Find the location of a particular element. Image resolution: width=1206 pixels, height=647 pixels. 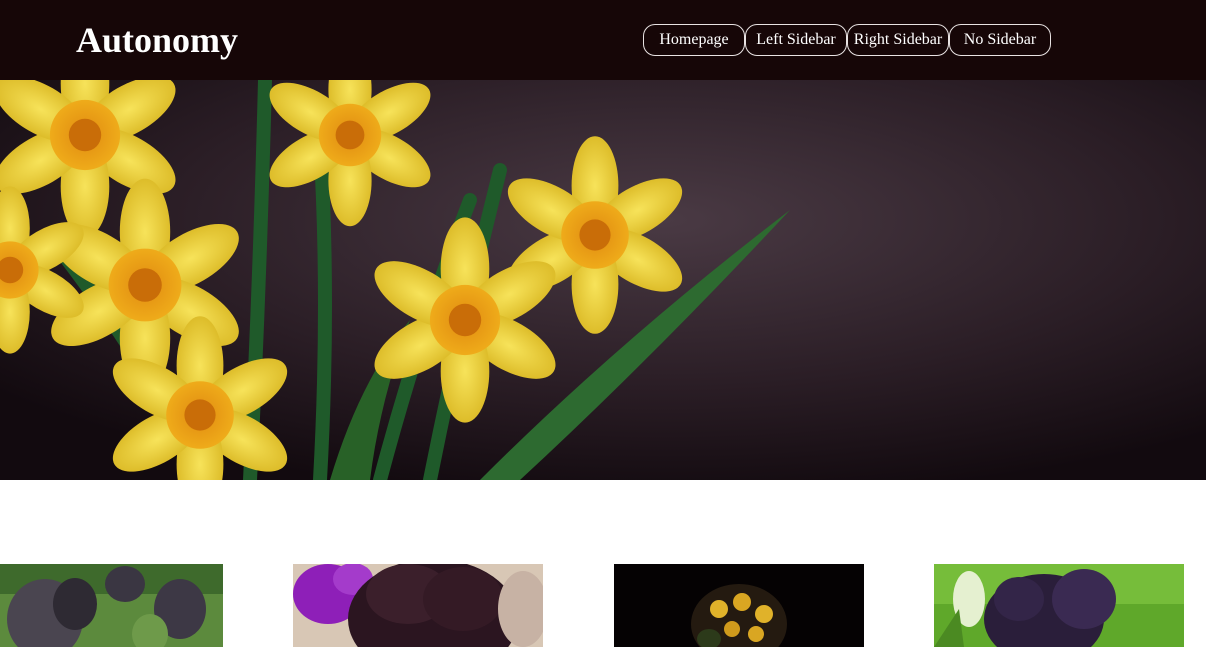

dark-pansy-image is located at coordinates (418, 605).